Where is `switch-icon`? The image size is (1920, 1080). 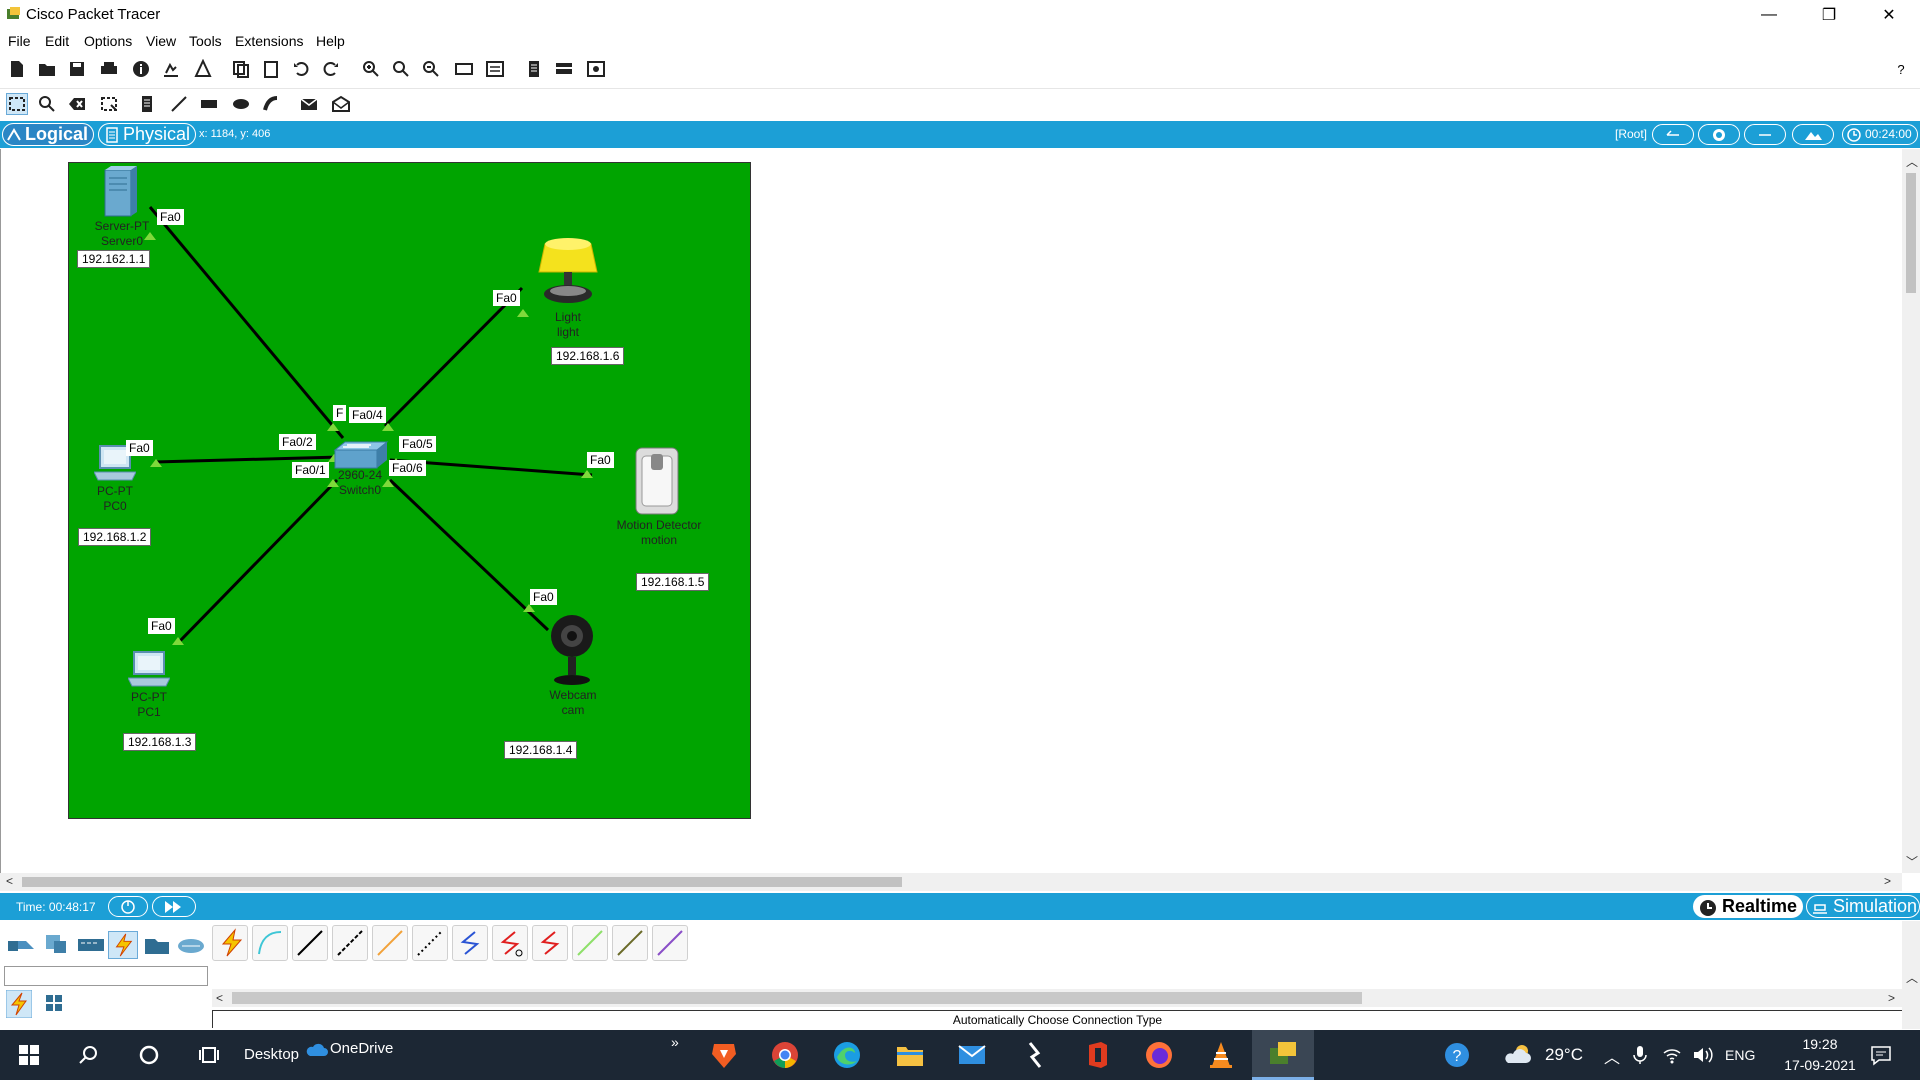 switch-icon is located at coordinates (361, 455).